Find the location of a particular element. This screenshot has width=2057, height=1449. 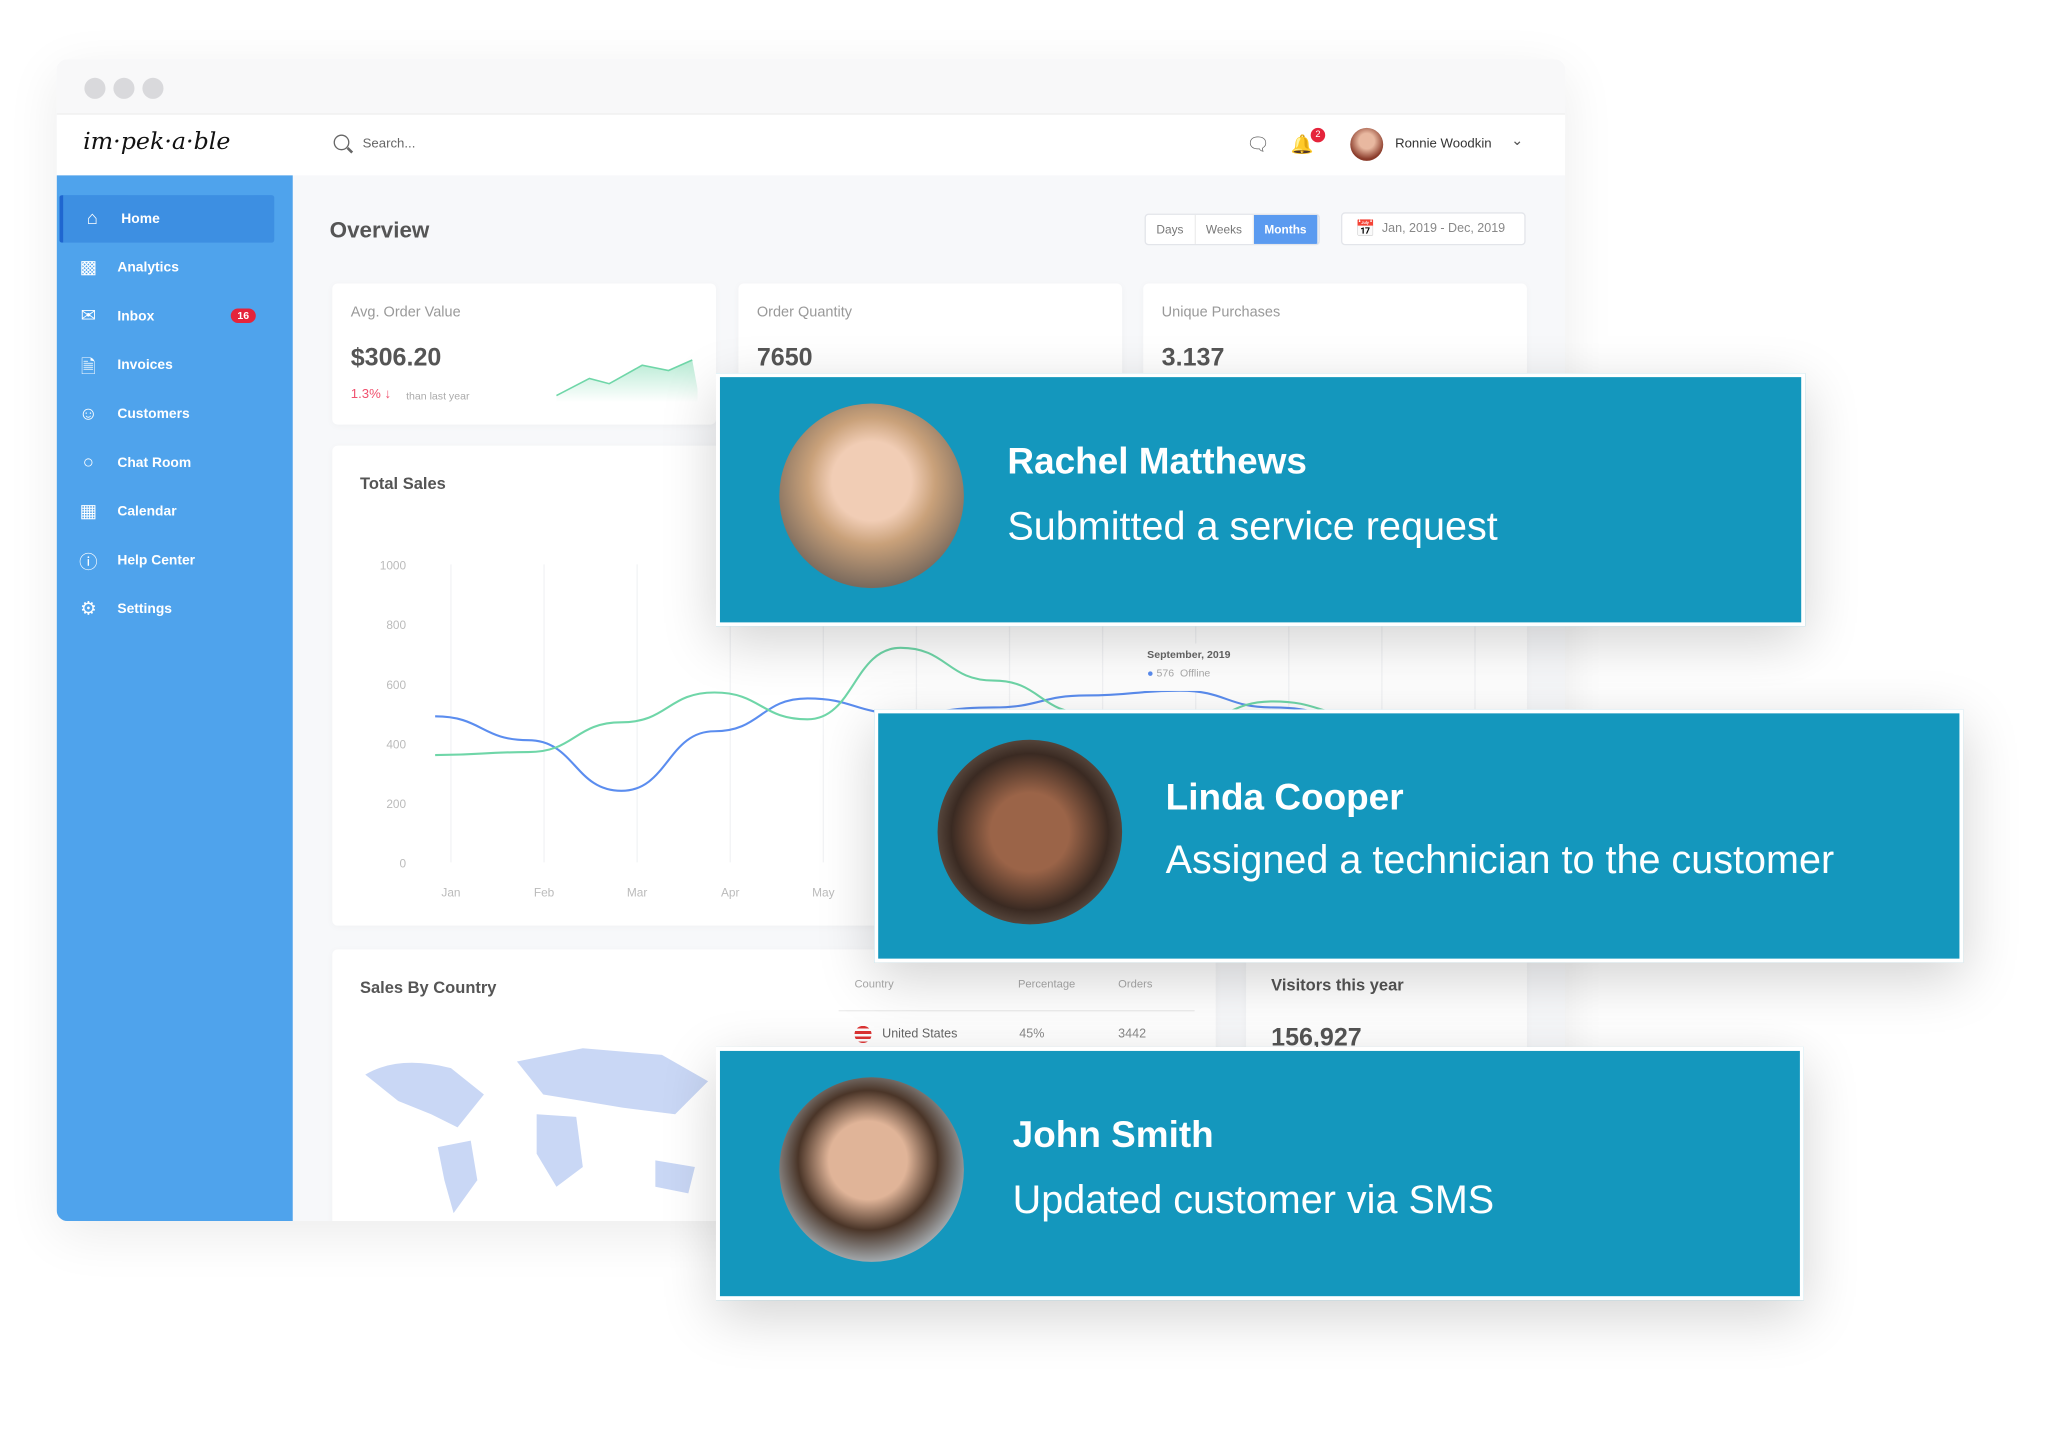

sidebar-item-customers: ☺ Customers is located at coordinates (166, 413).